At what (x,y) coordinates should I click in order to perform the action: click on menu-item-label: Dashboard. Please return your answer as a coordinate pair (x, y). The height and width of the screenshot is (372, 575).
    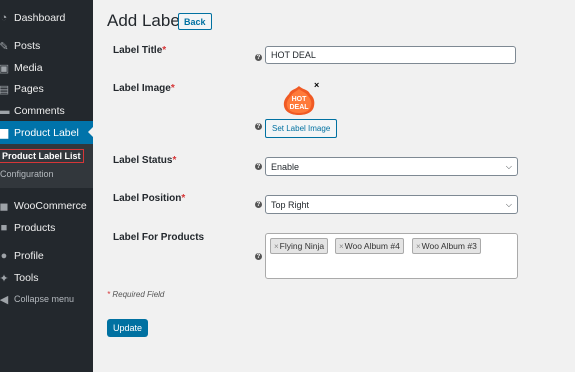
    Looking at the image, I should click on (40, 18).